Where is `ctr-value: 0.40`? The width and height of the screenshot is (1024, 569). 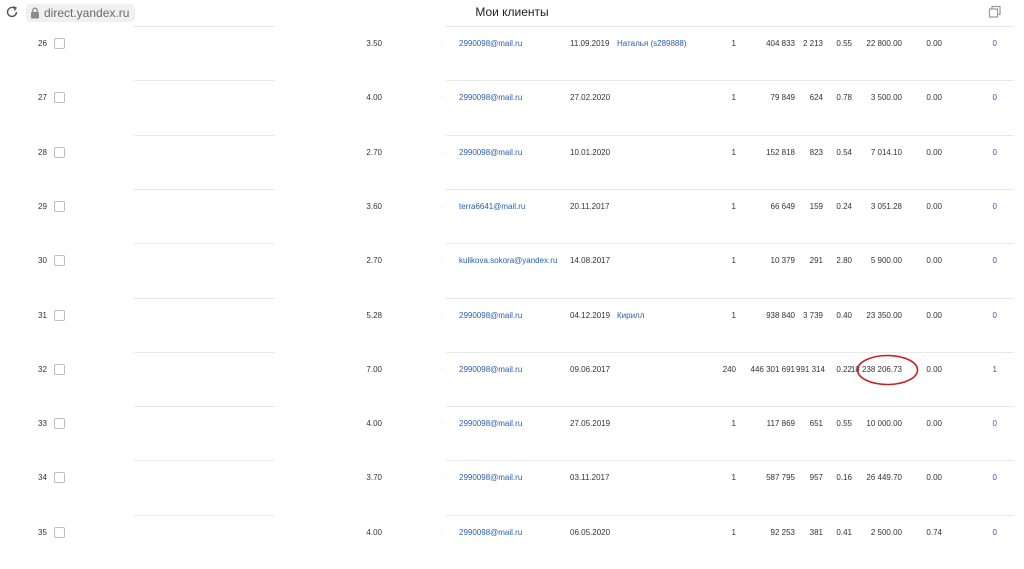
ctr-value: 0.40 is located at coordinates (844, 315).